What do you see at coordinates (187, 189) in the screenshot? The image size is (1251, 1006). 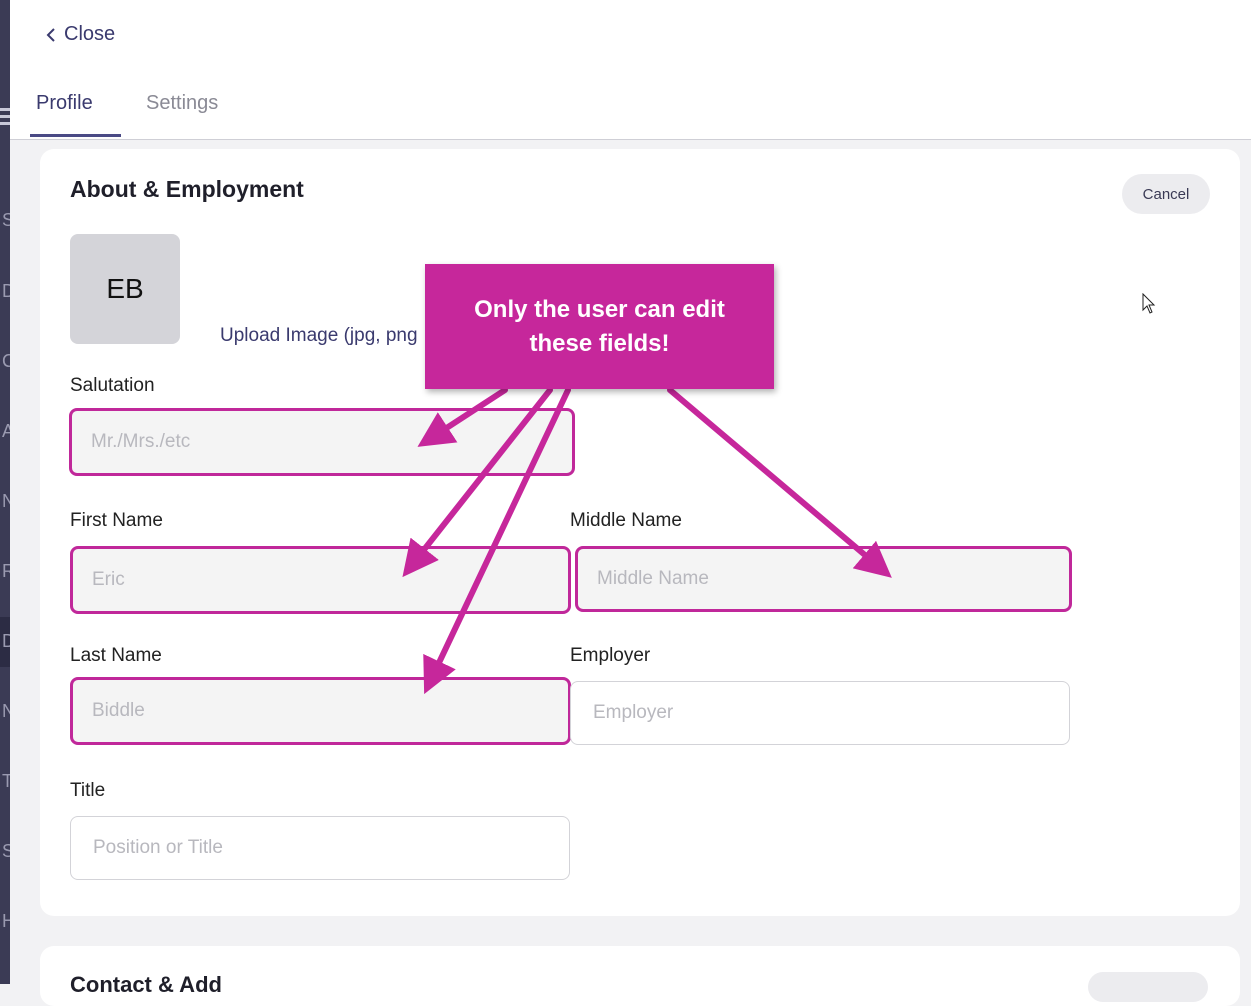 I see `section-title: About & Employment` at bounding box center [187, 189].